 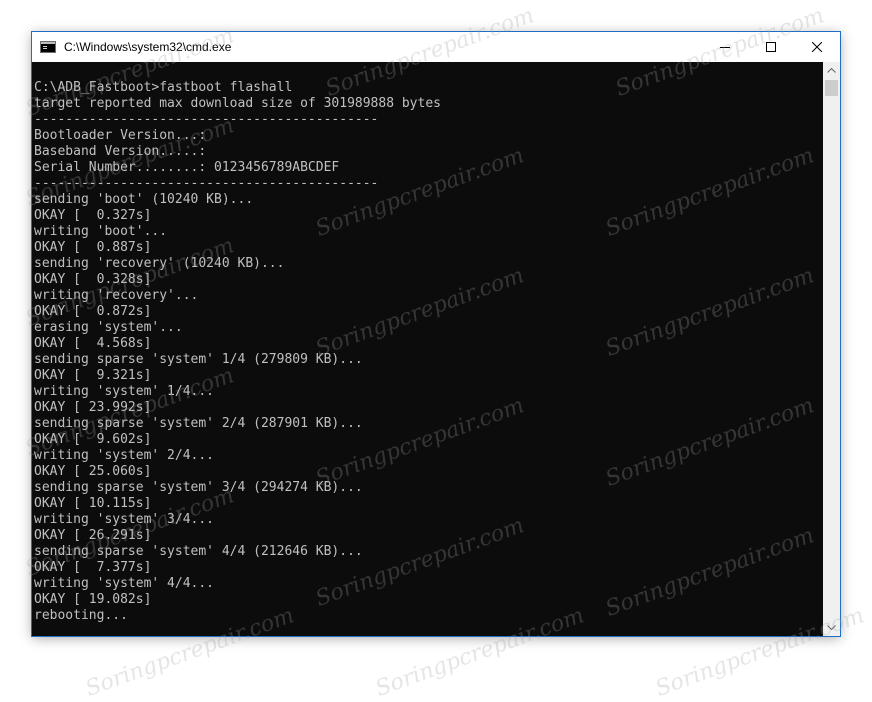 I want to click on maximize-button, so click(x=771, y=47).